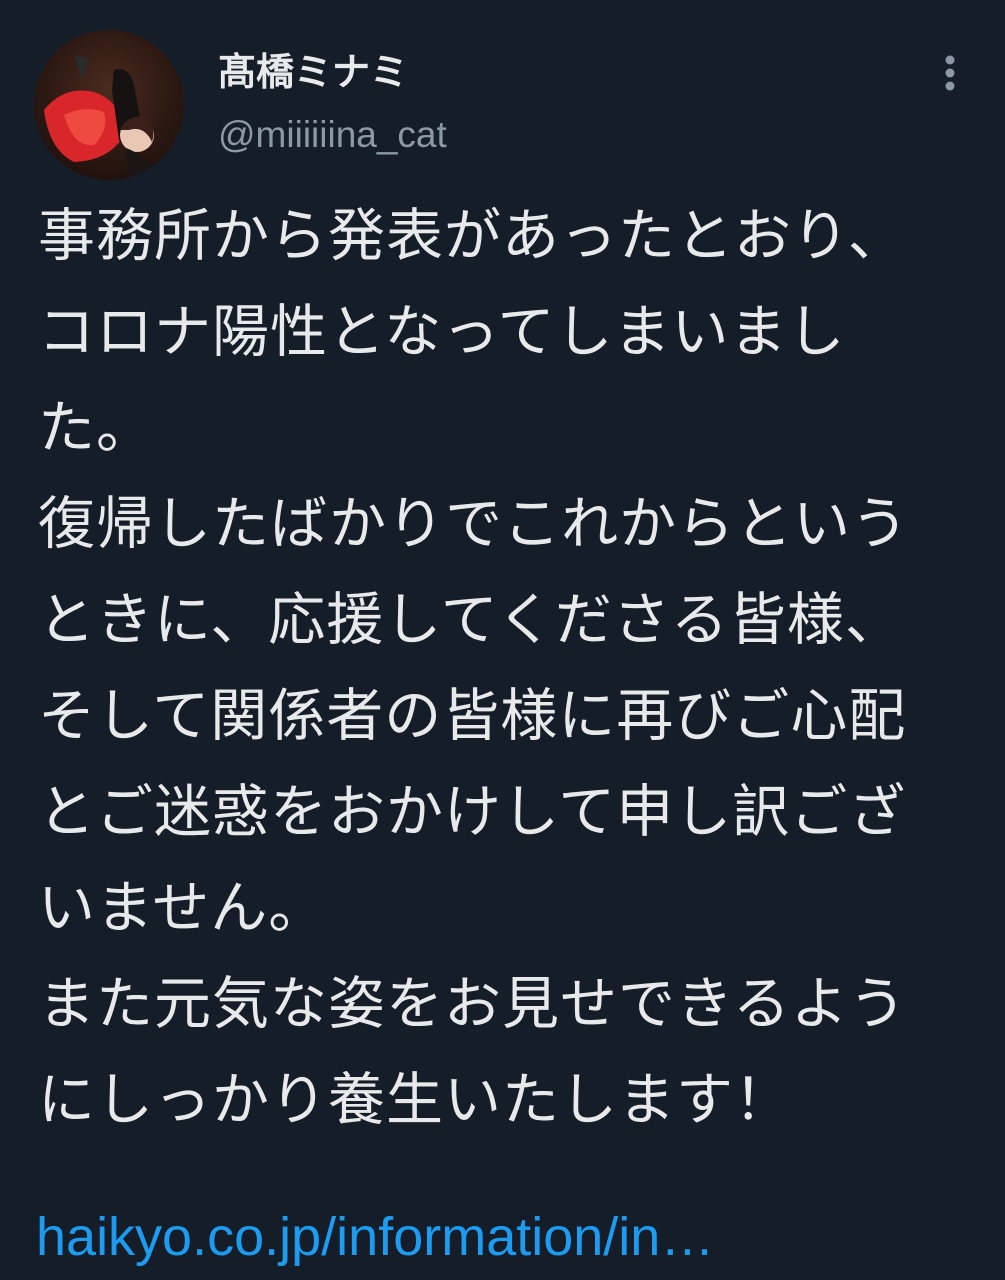 Image resolution: width=1005 pixels, height=1280 pixels. Describe the element at coordinates (313, 72) in the screenshot. I see `display-name: 髙橋ミナミ` at that location.